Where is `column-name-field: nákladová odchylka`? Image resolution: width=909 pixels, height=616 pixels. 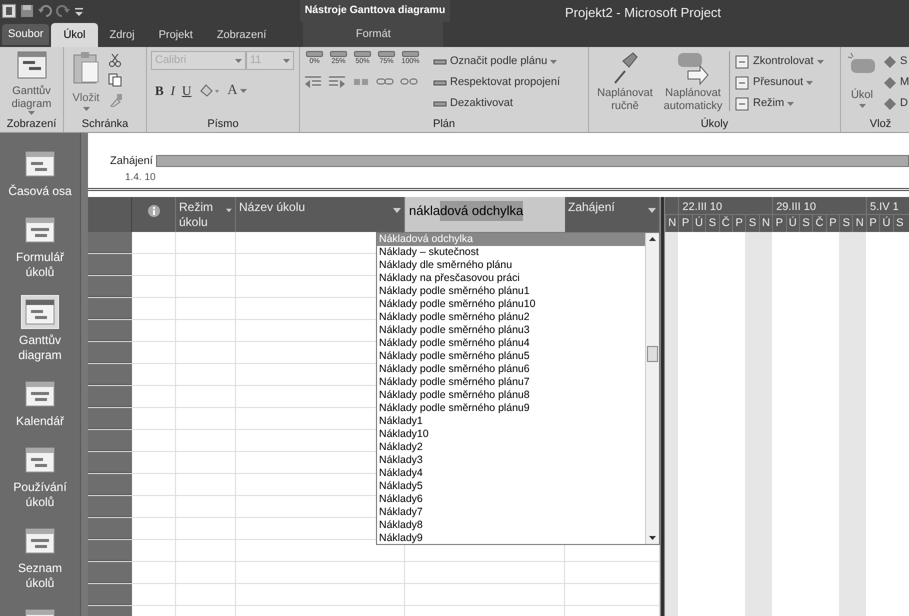
column-name-field: nákladová odchylka is located at coordinates (485, 214).